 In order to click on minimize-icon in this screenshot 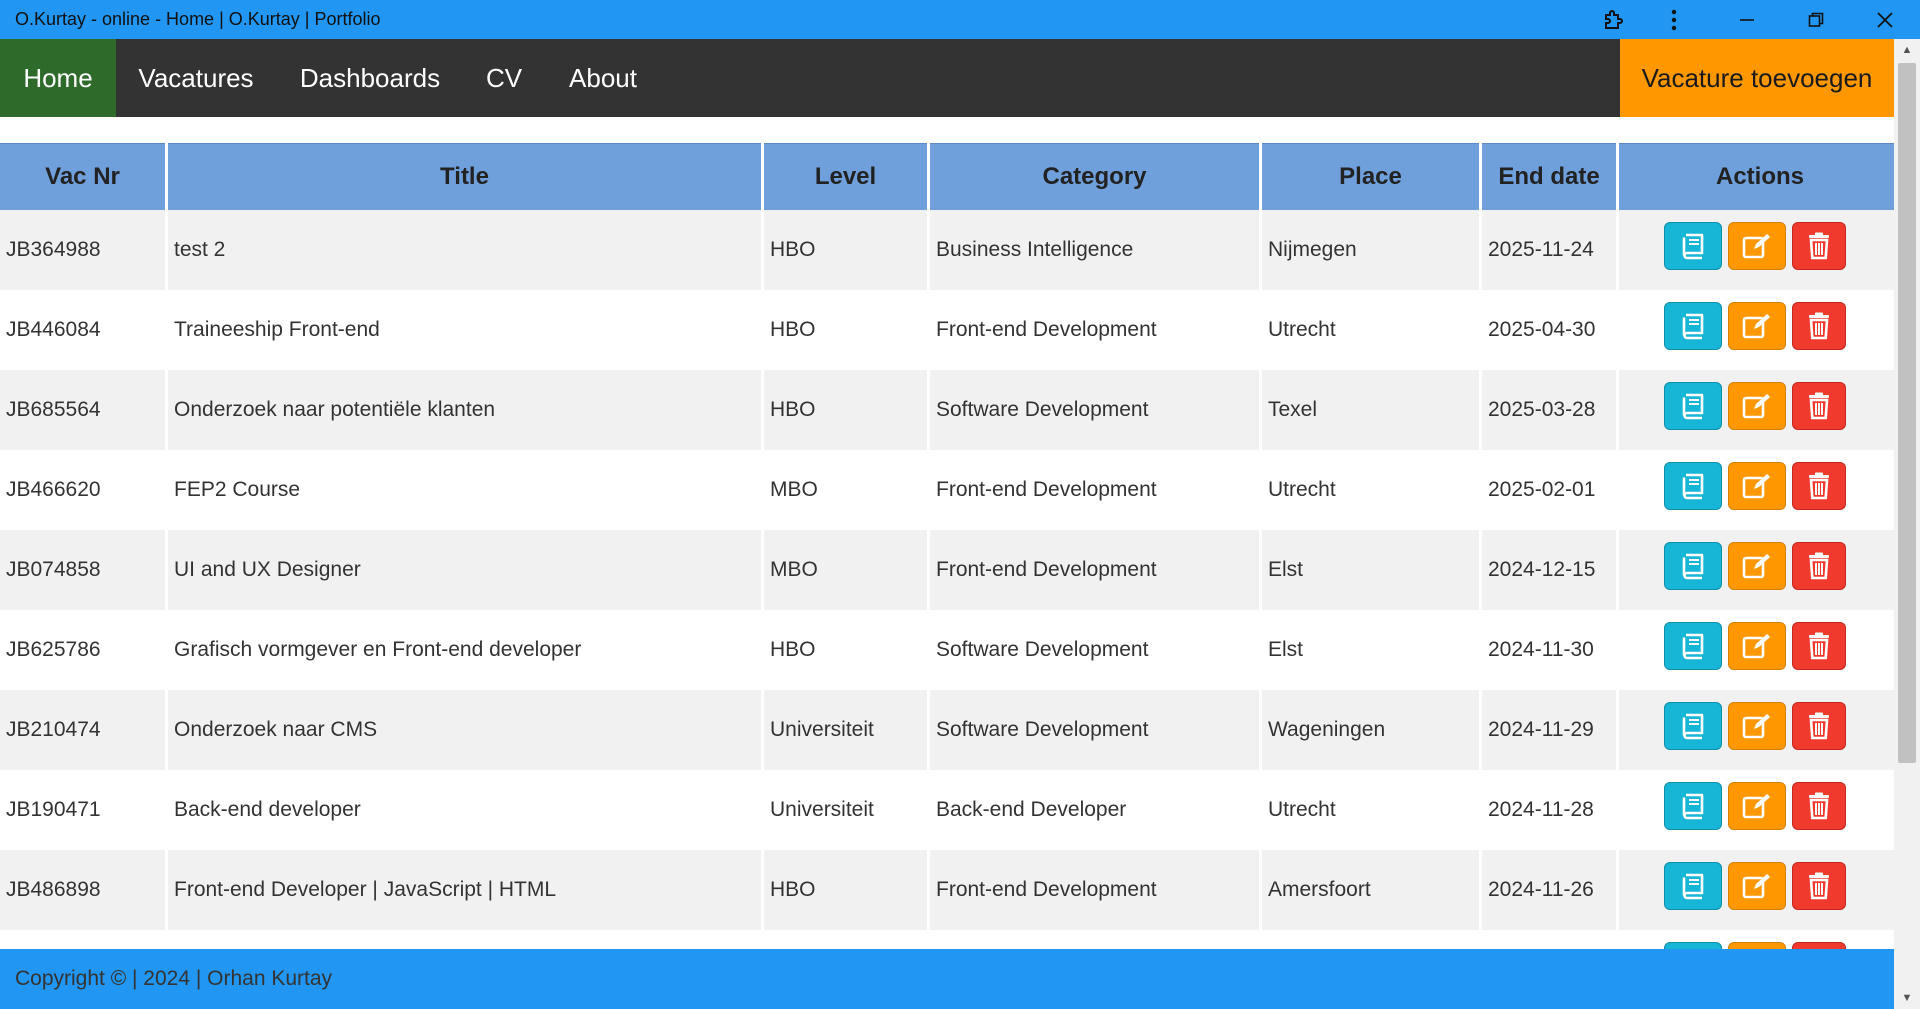, I will do `click(1747, 19)`.